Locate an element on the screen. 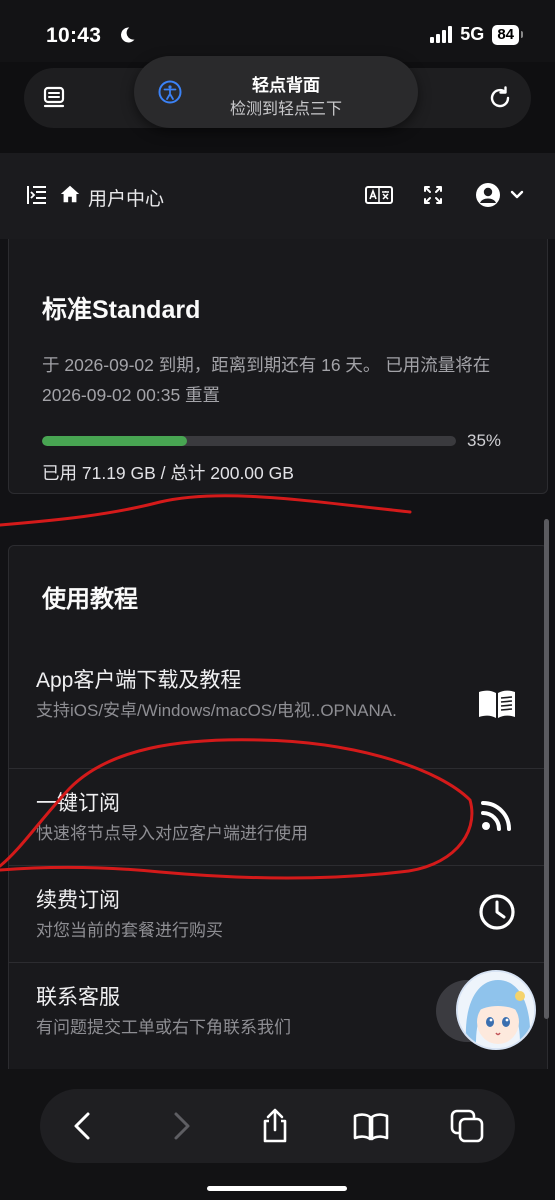  item-desc: 支持iOS/安卓/Windows/macOS/电视..OPNANA. is located at coordinates (216, 710).